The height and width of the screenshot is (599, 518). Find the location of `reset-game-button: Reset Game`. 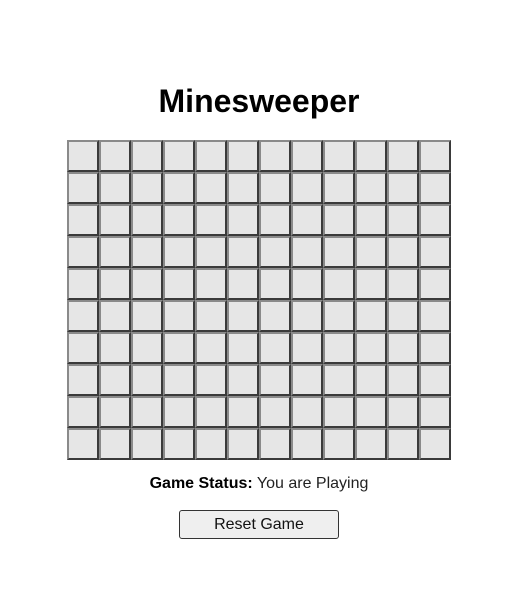

reset-game-button: Reset Game is located at coordinates (259, 524).